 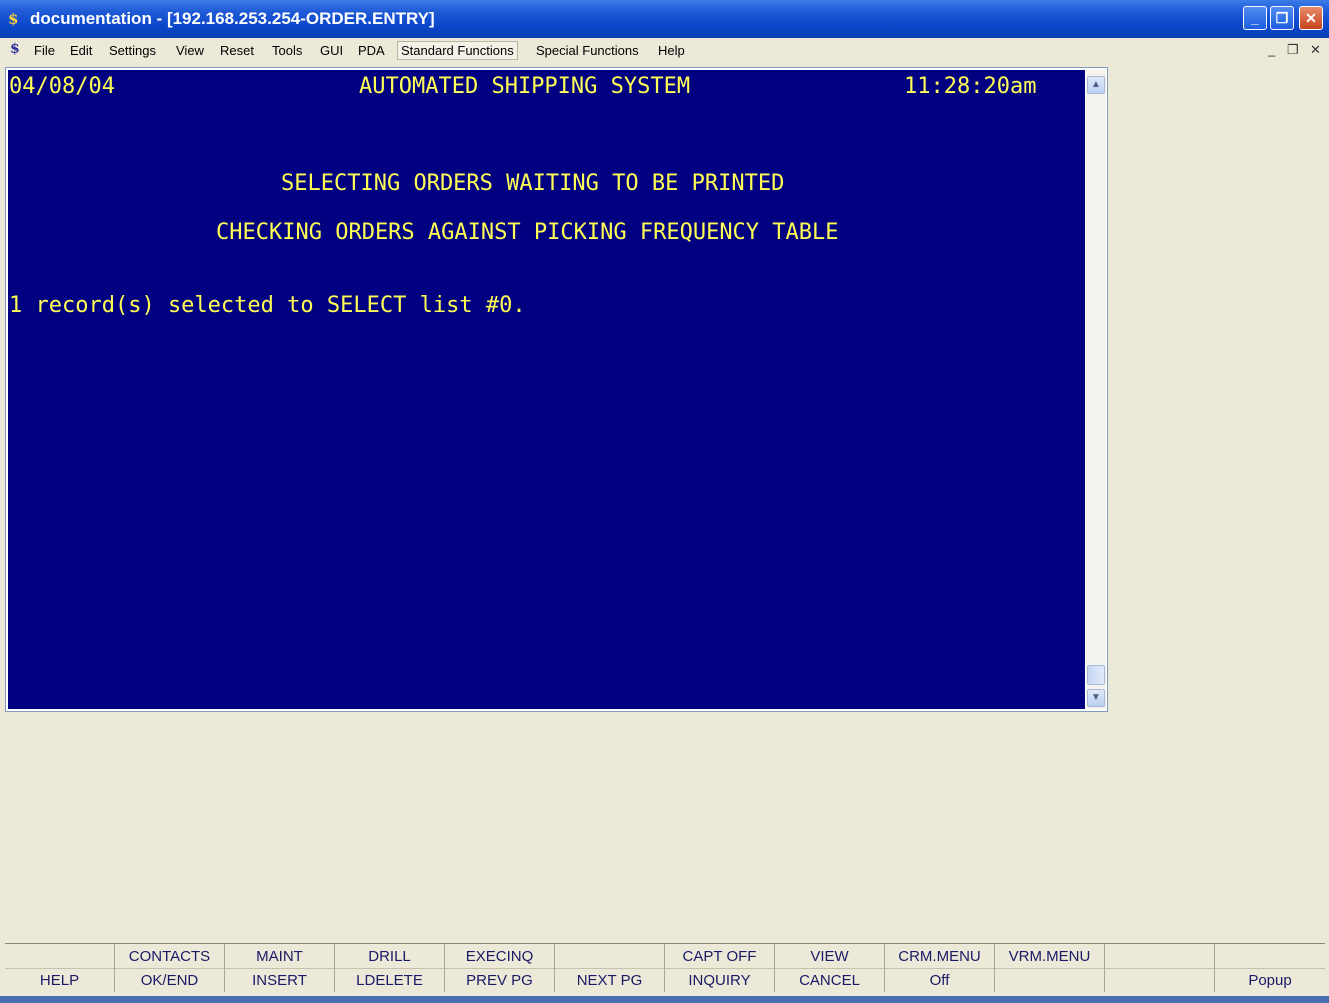 What do you see at coordinates (280, 968) in the screenshot?
I see `fkey-3: MAINT INSERT` at bounding box center [280, 968].